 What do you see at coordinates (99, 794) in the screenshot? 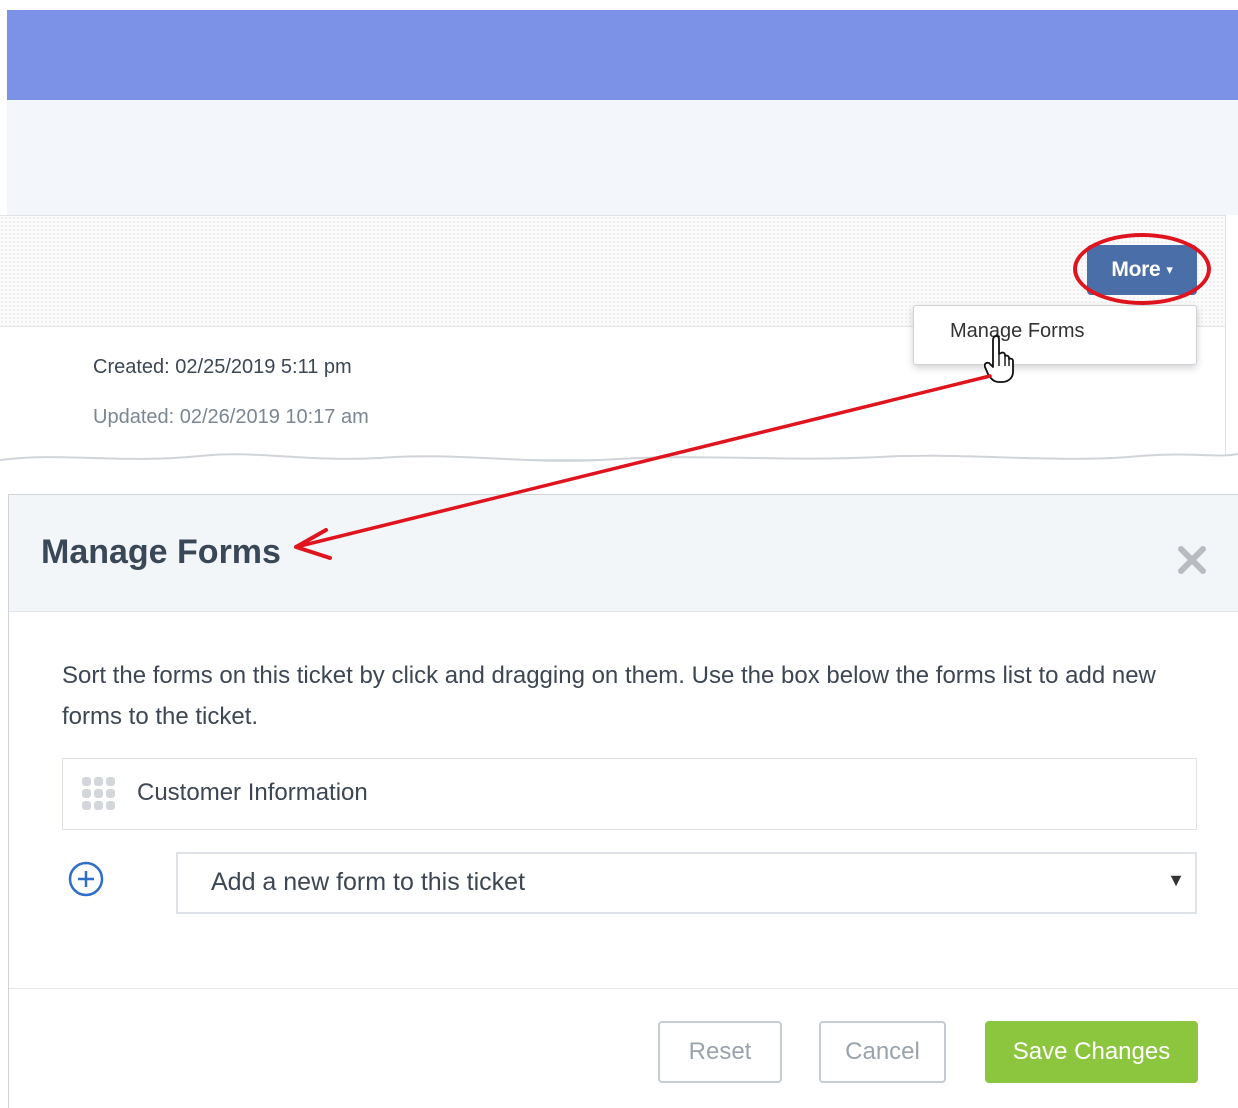
I see `drag-handle-icon` at bounding box center [99, 794].